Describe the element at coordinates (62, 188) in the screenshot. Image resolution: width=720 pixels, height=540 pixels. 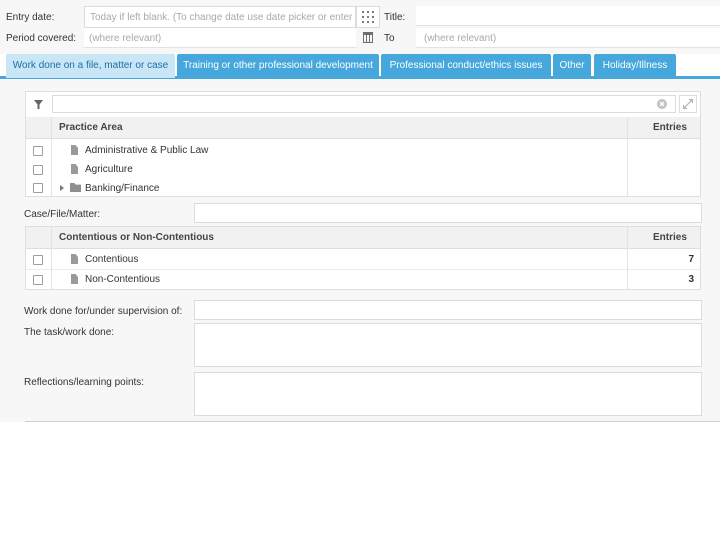
I see `expand-caret-icon` at that location.